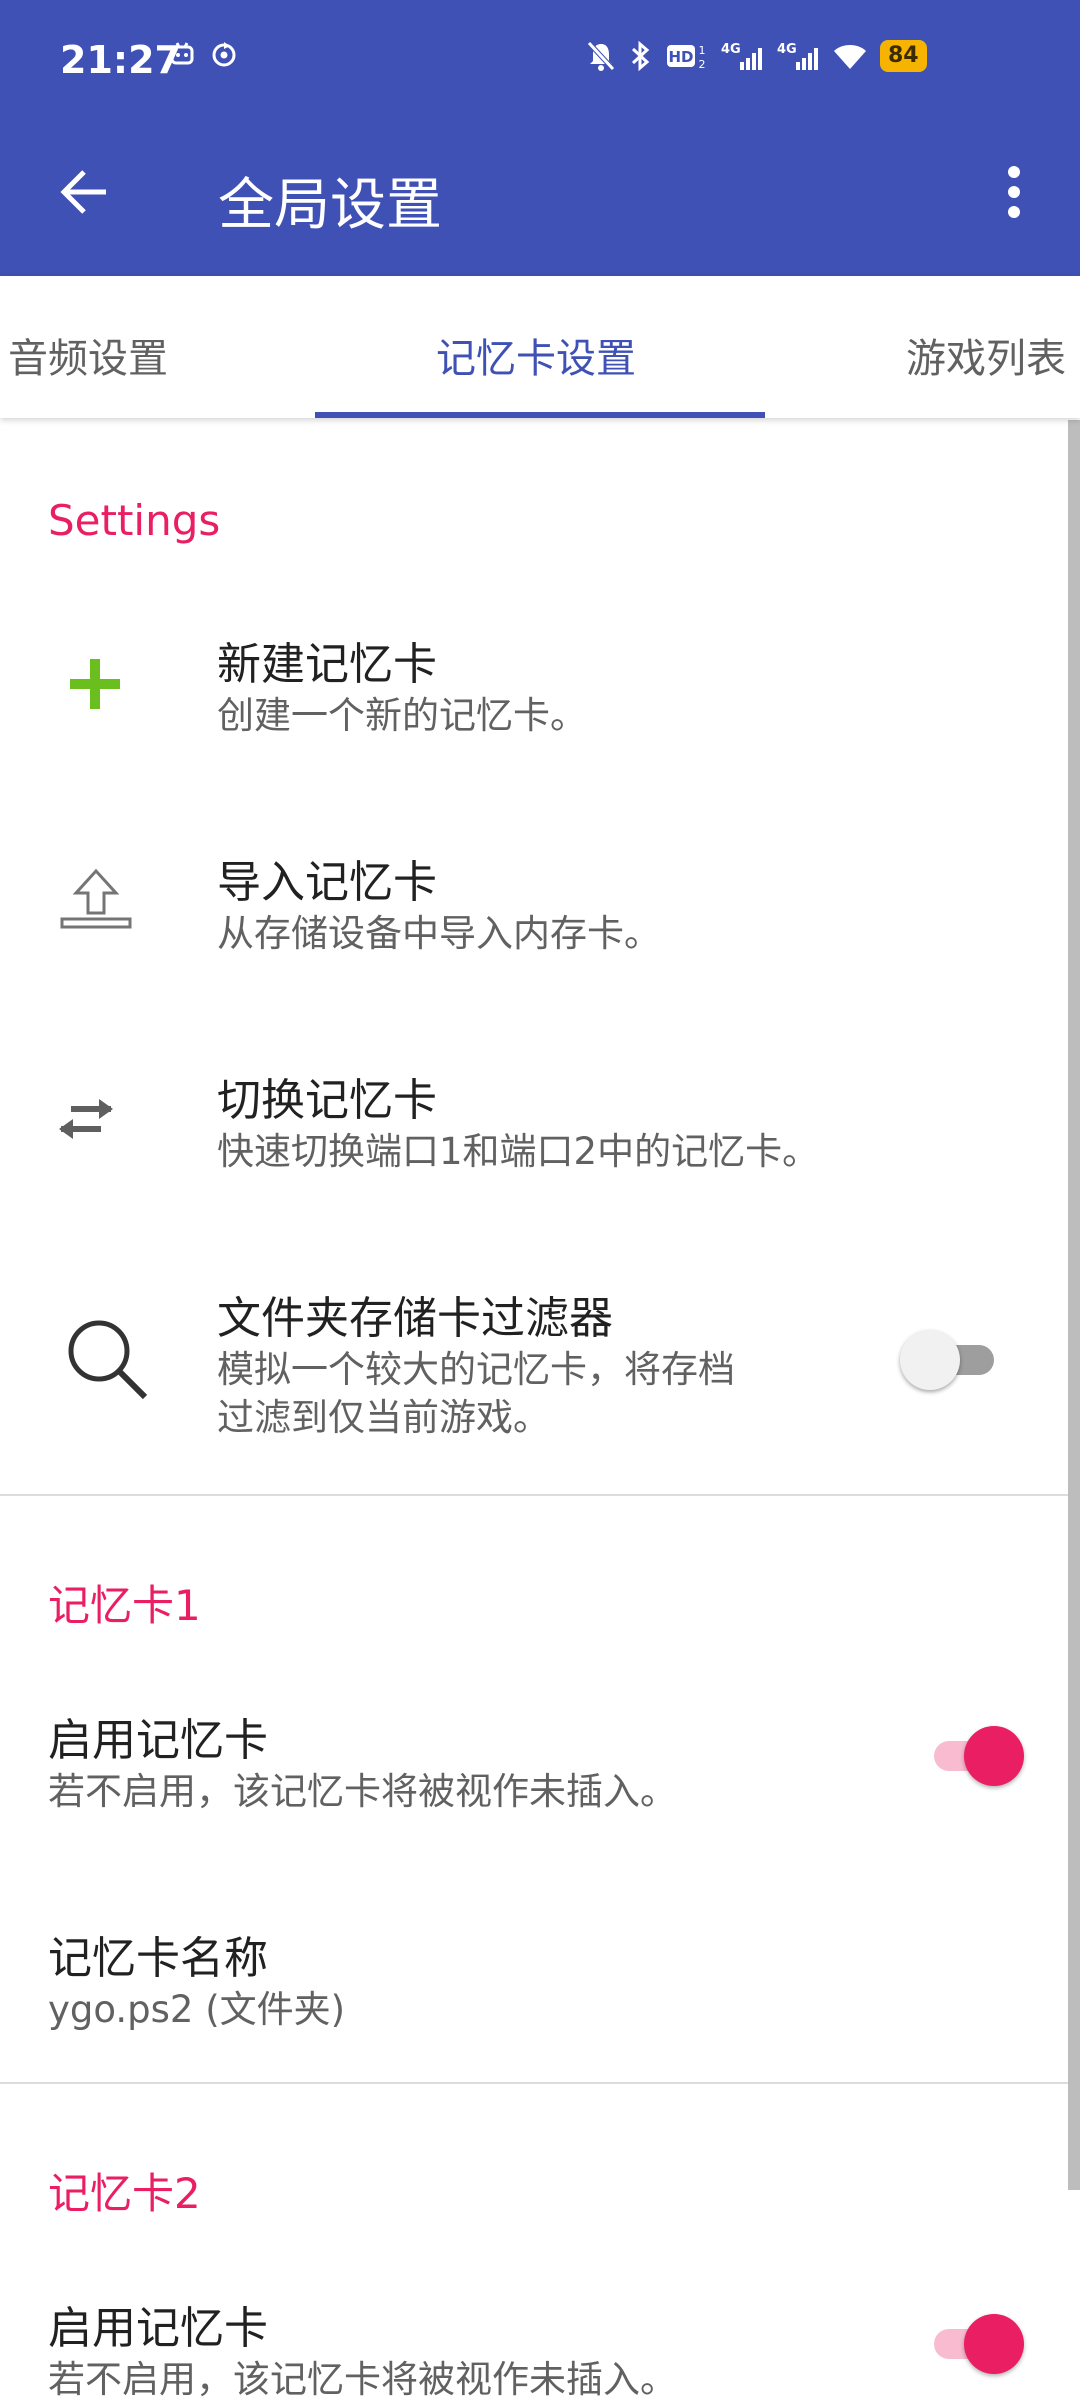  Describe the element at coordinates (197, 2009) in the screenshot. I see `card1-name-value: ygo.ps2 (文件夹)` at that location.